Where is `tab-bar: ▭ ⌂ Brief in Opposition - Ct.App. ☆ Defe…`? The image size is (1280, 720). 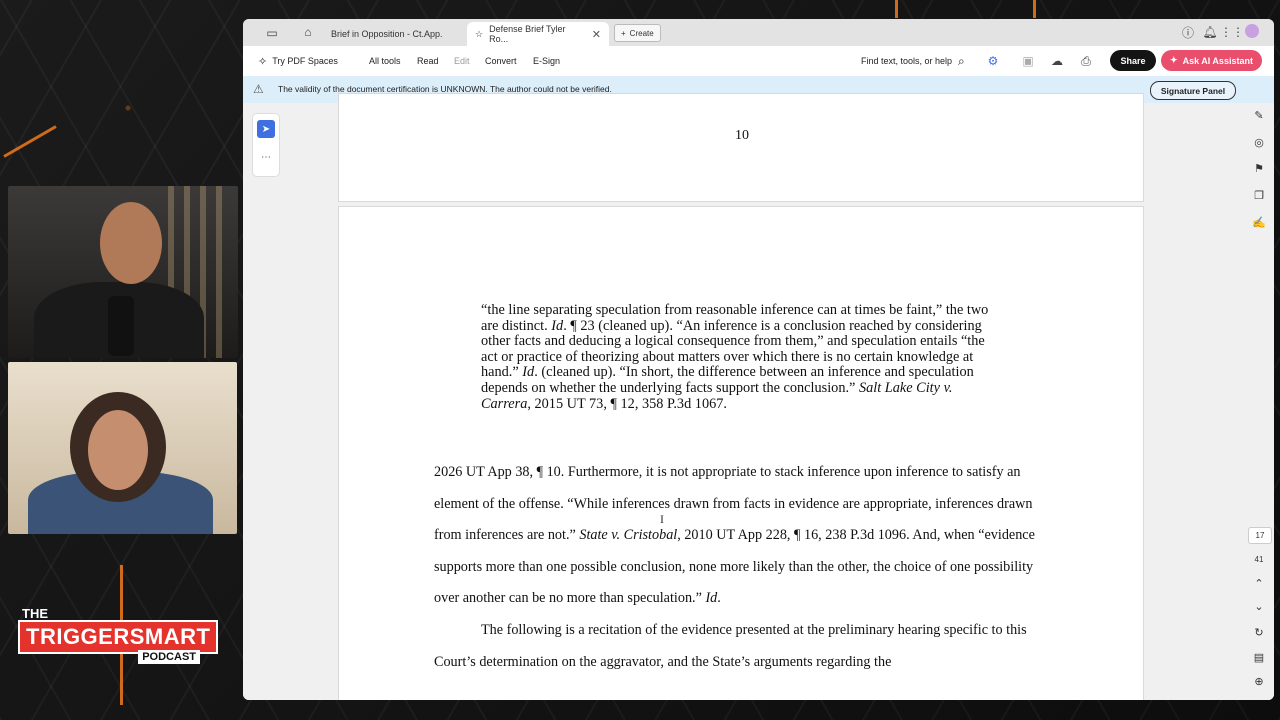
tab-bar: ▭ ⌂ Brief in Opposition - Ct.App. ☆ Defe… is located at coordinates (758, 33).